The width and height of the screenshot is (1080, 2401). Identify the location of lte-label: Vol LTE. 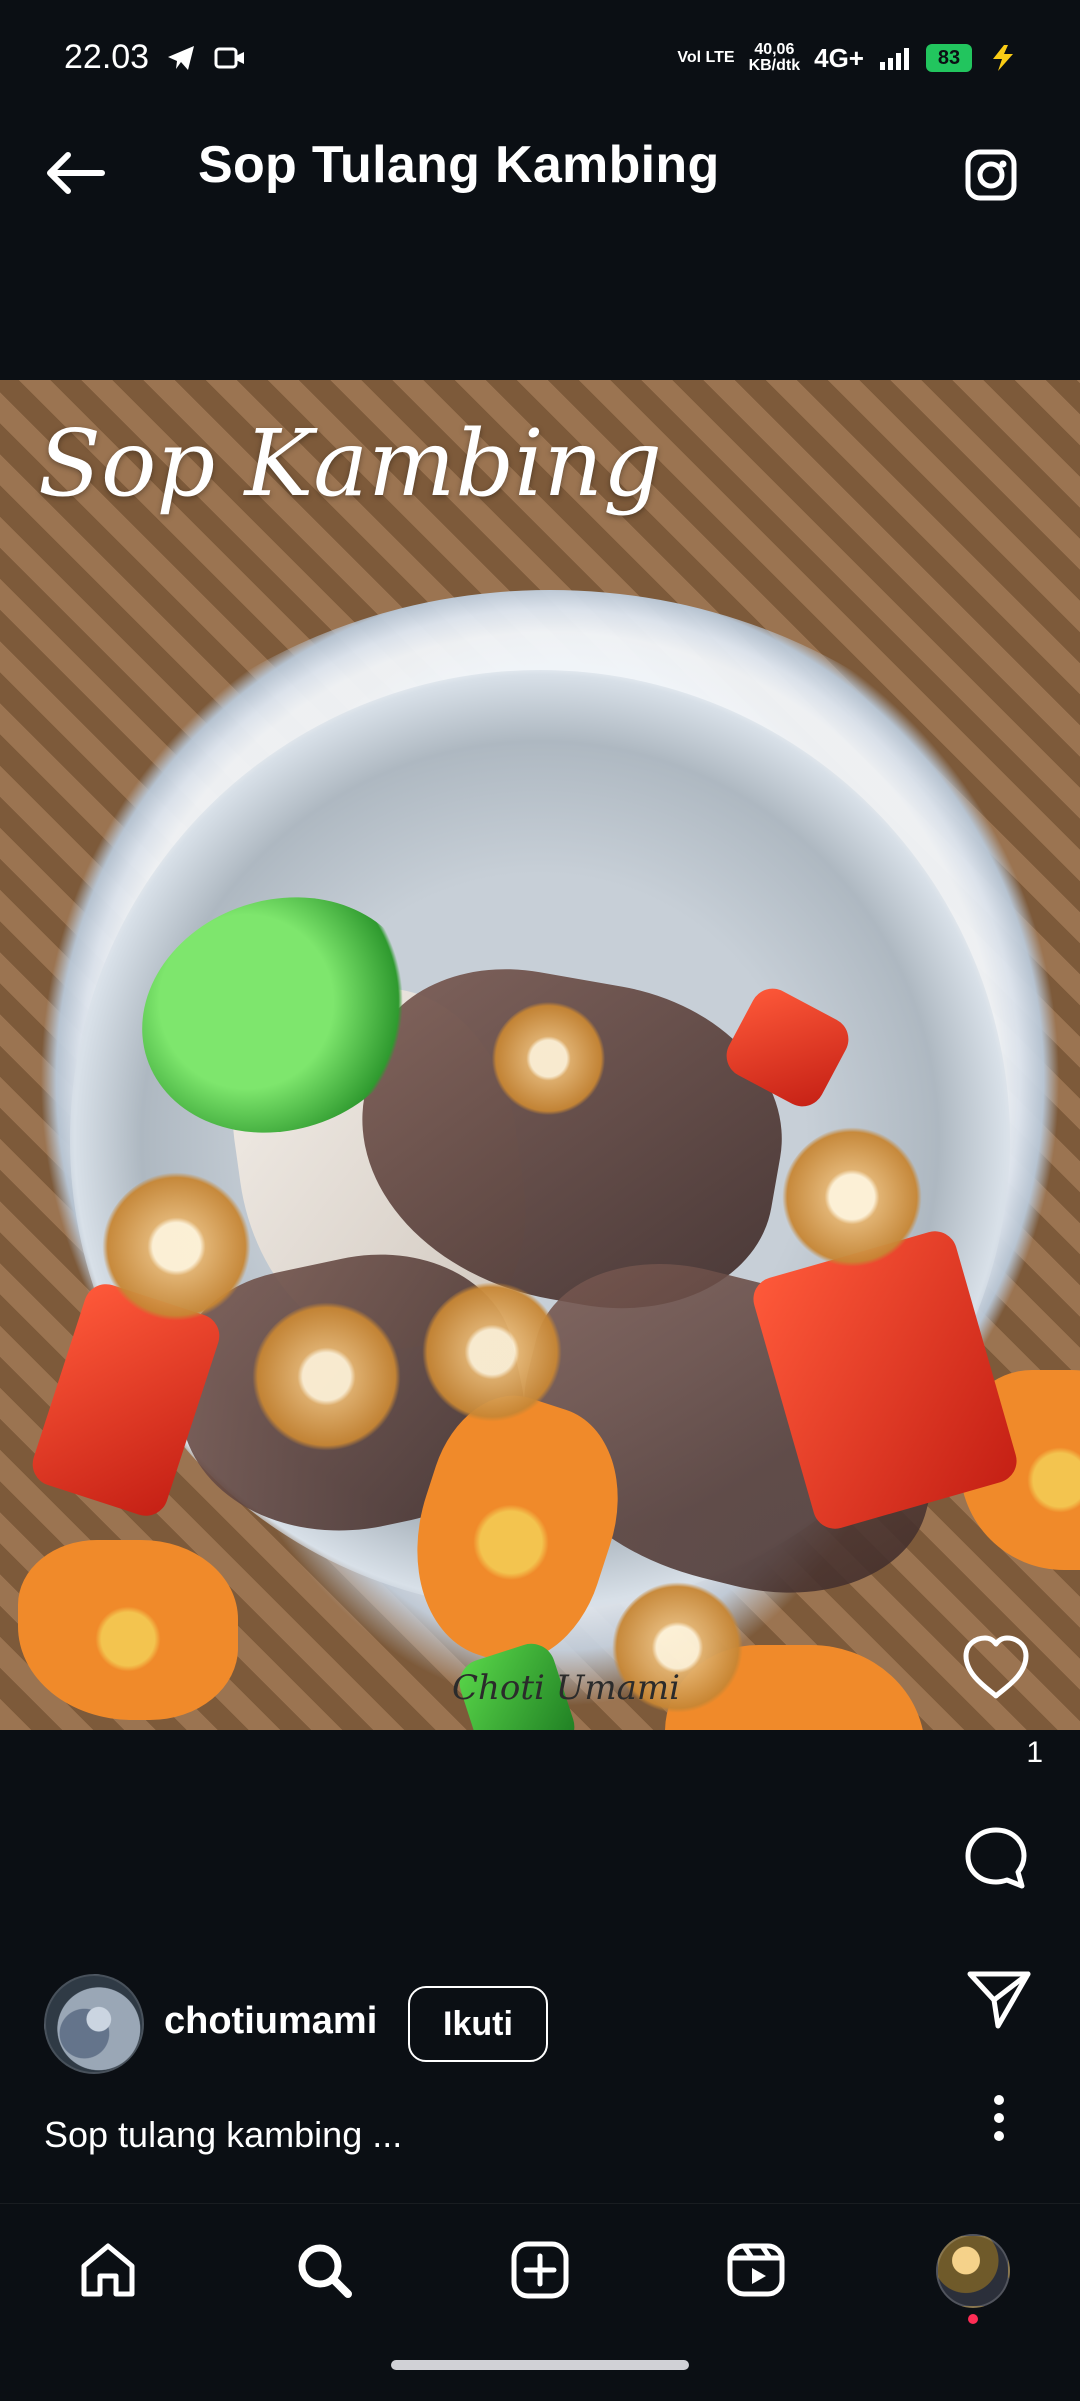
(706, 57).